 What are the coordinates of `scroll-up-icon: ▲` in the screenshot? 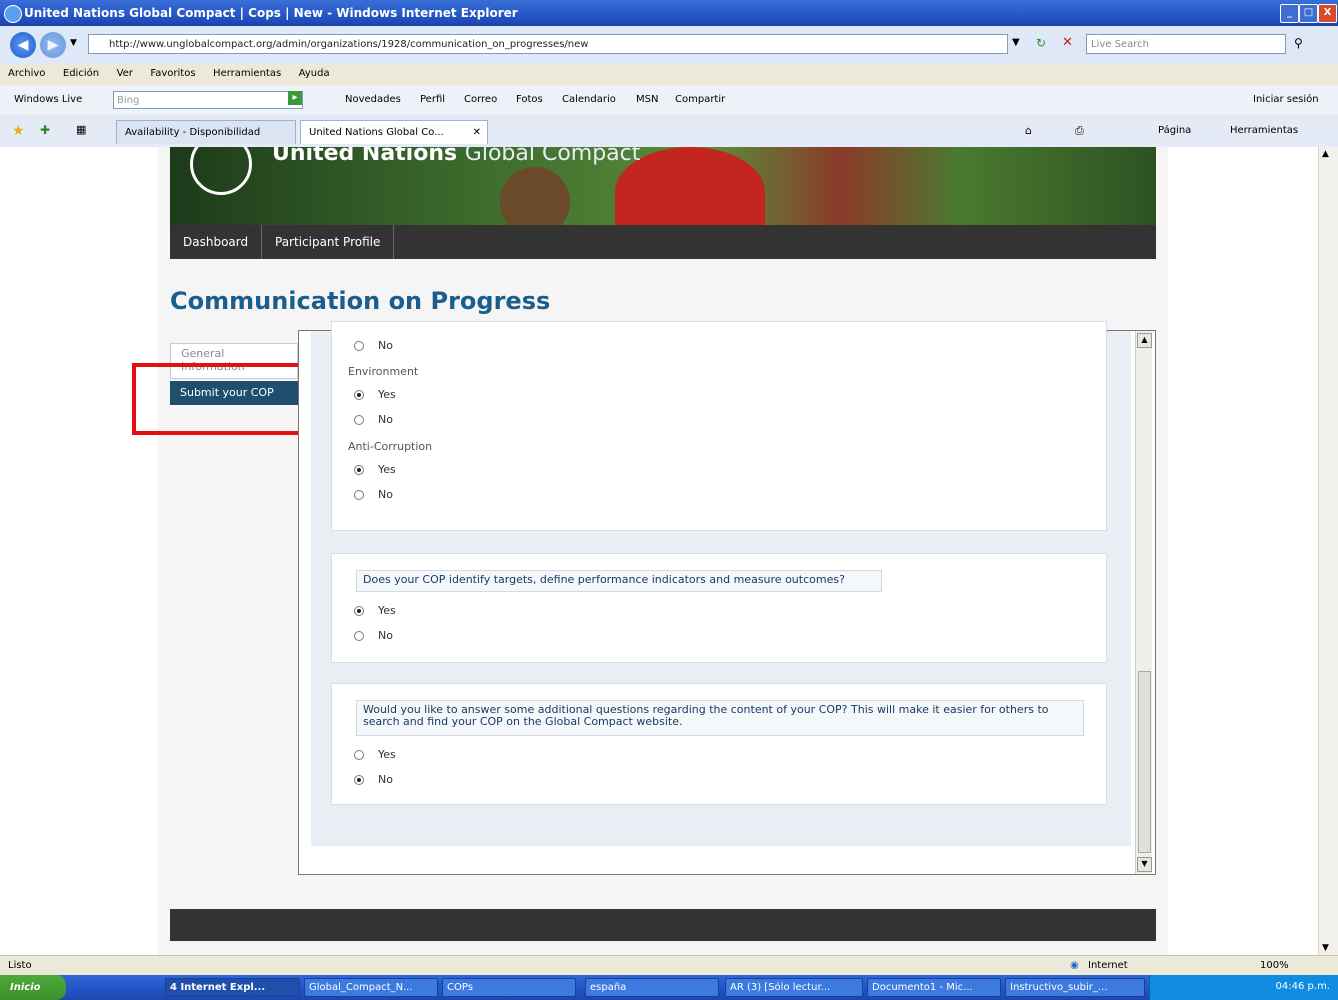 It's located at (1325, 154).